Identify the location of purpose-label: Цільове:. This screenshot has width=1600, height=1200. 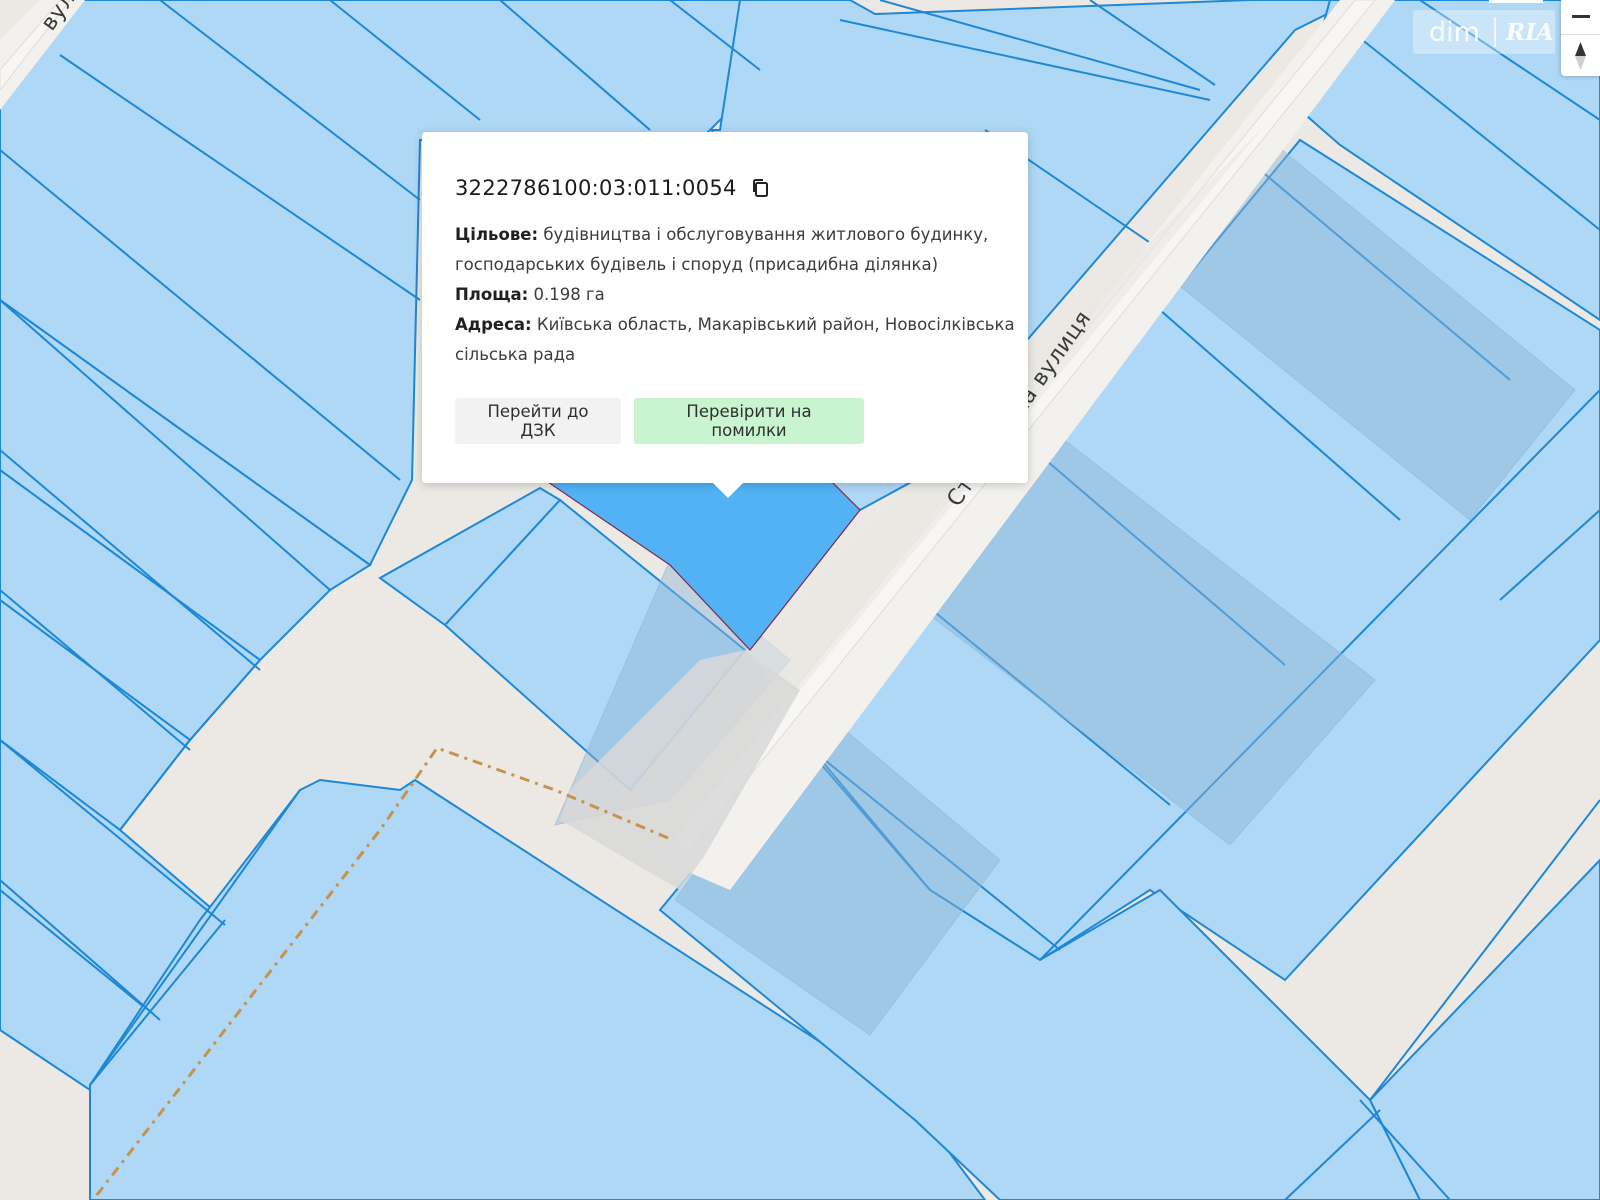
(497, 234).